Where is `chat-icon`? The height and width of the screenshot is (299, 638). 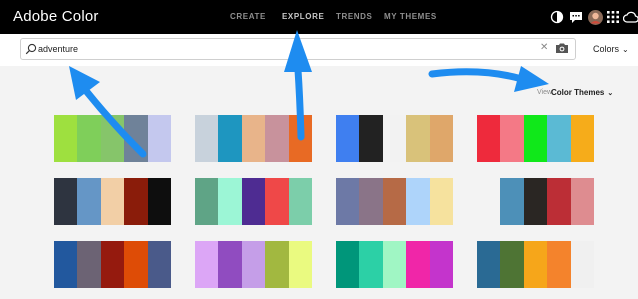 chat-icon is located at coordinates (576, 17).